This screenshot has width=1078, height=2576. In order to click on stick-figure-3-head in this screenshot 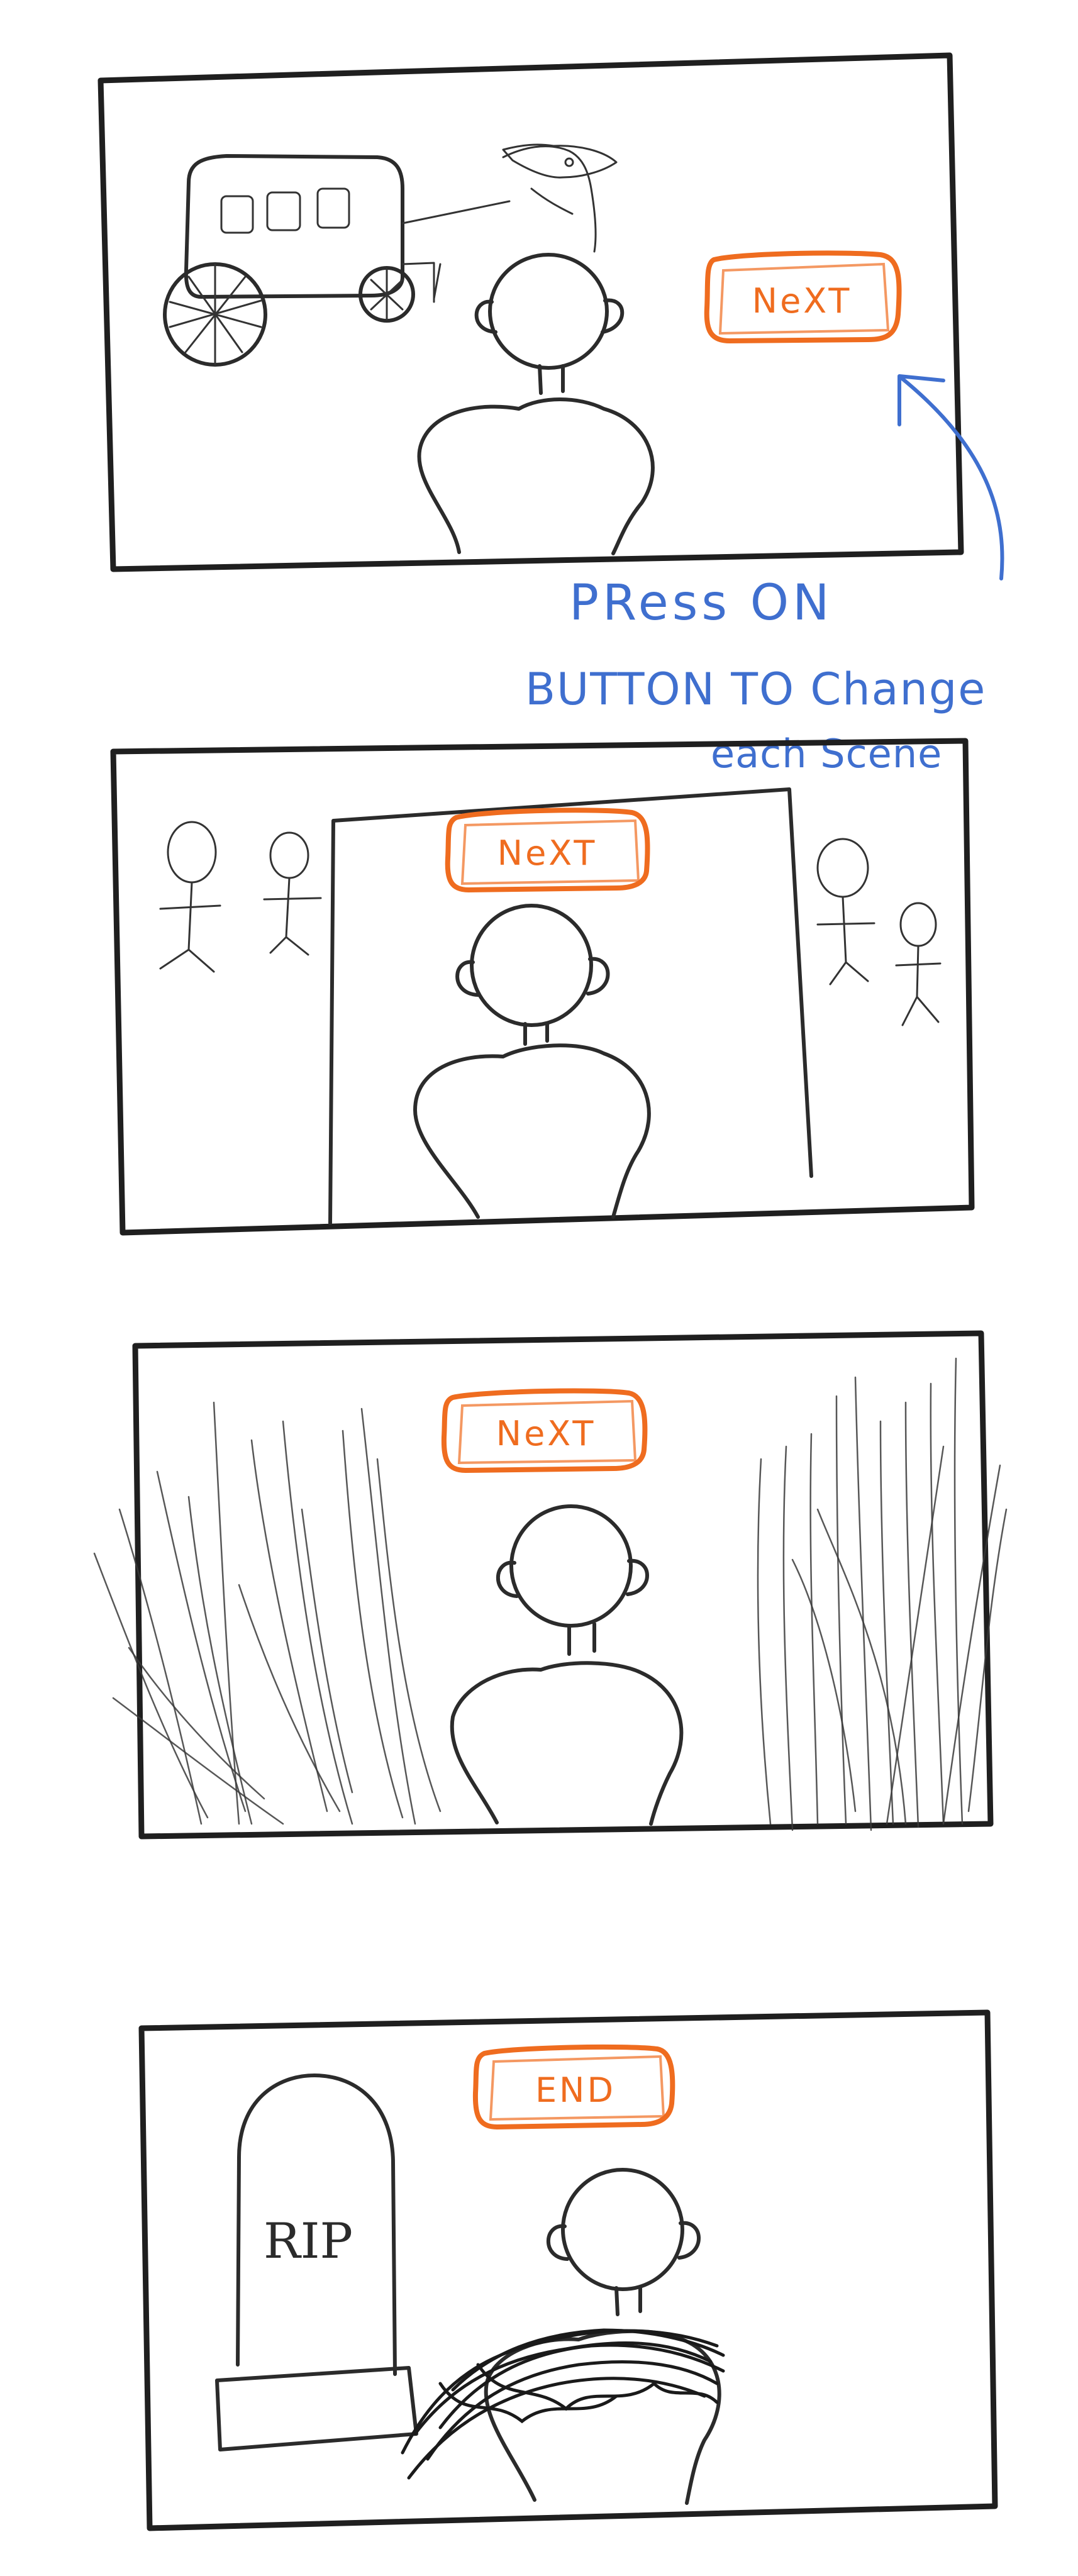, I will do `click(842, 868)`.